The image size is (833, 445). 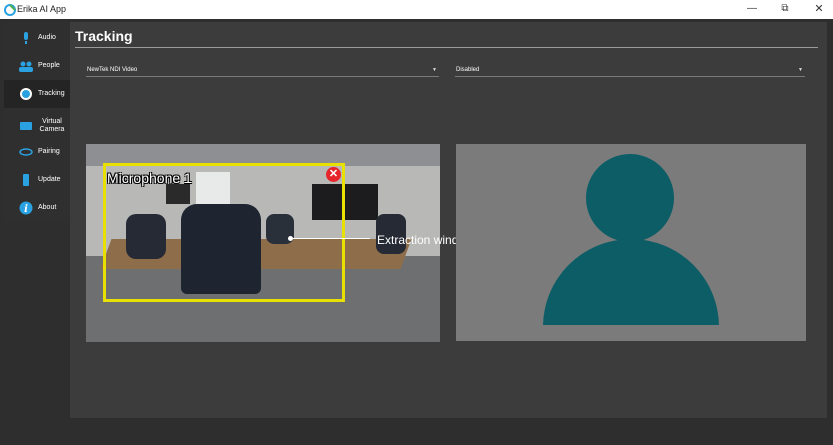 What do you see at coordinates (37, 180) in the screenshot?
I see `sidebar-item-update: Update` at bounding box center [37, 180].